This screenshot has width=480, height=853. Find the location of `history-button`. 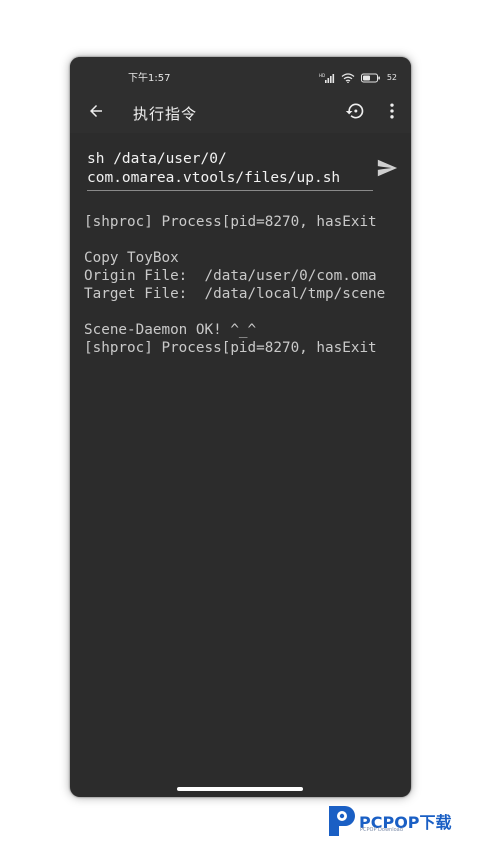

history-button is located at coordinates (355, 113).